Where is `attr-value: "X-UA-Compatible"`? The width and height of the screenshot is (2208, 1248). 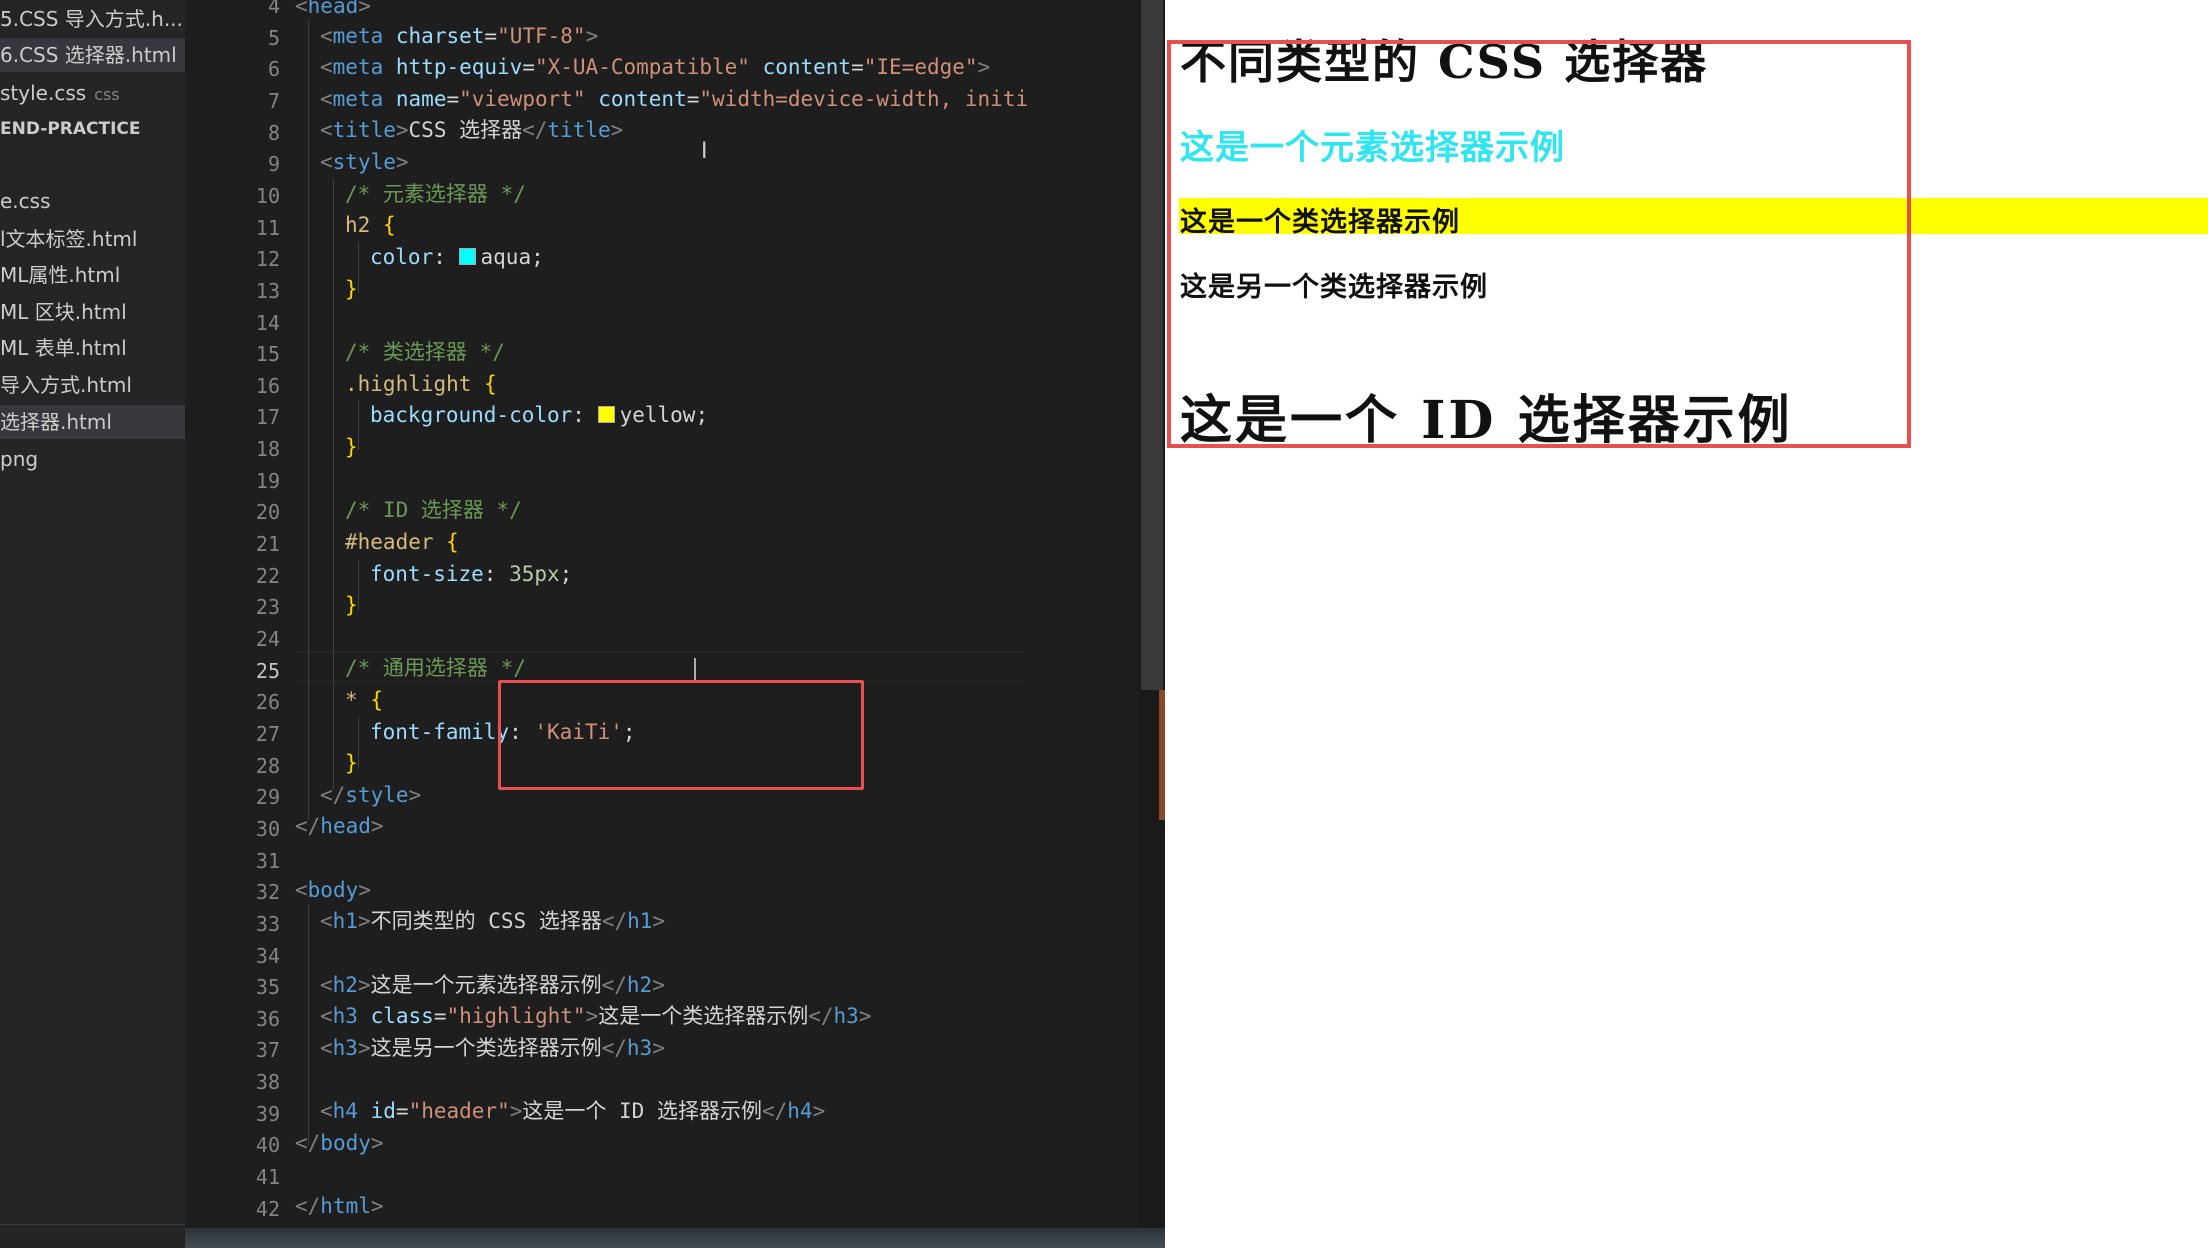 attr-value: "X-UA-Compatible" is located at coordinates (642, 67).